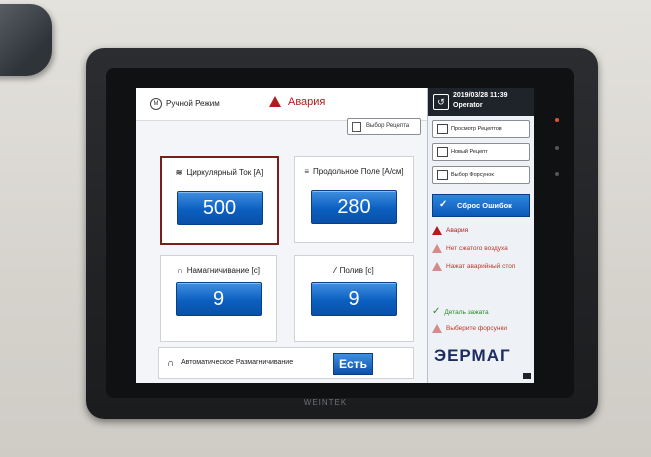  Describe the element at coordinates (354, 270) in the screenshot. I see `card-title: ⁄ Полив [с]` at that location.